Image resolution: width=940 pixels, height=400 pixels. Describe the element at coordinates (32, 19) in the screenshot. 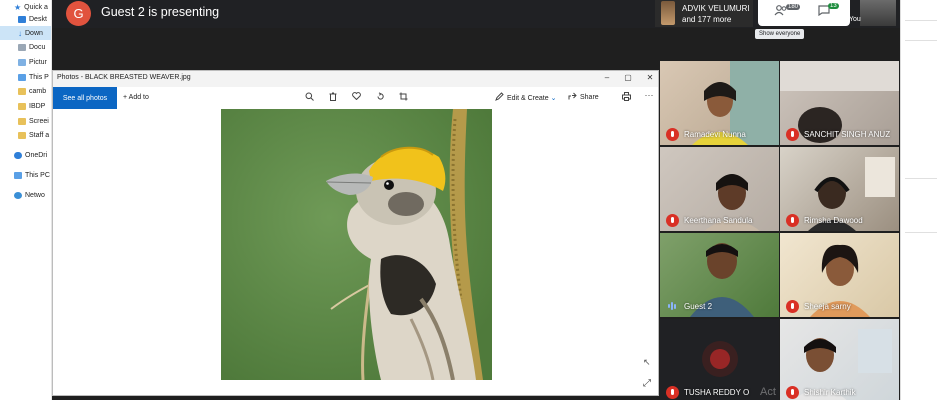

I see `explorer-item-desktop: Deskt` at that location.